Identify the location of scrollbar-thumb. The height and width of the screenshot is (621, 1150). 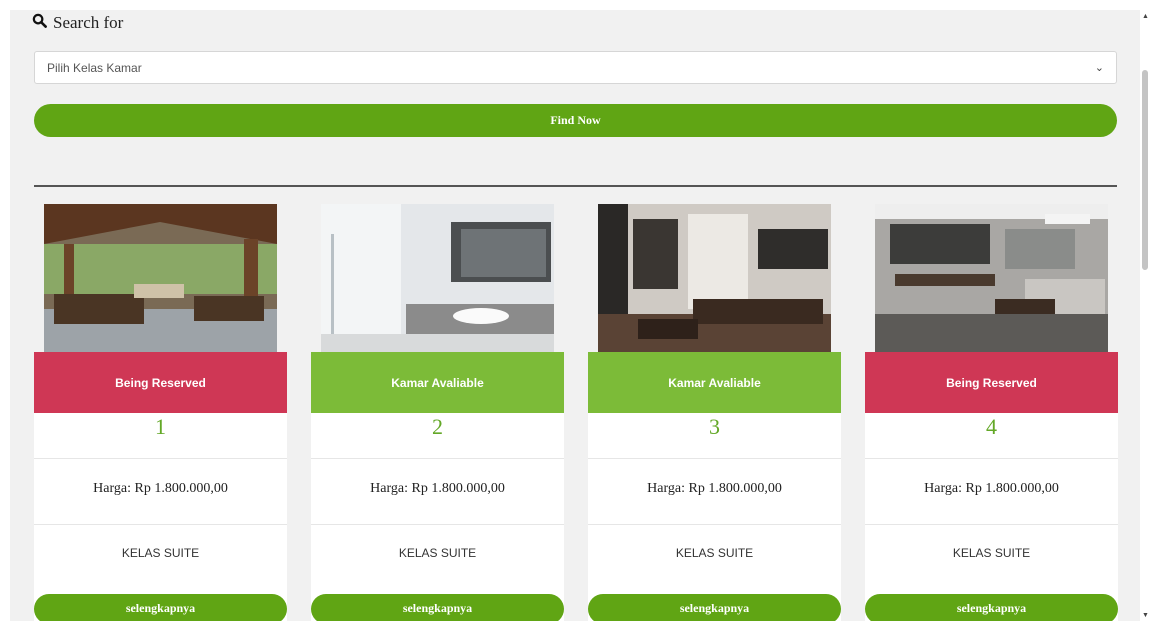
(1145, 170).